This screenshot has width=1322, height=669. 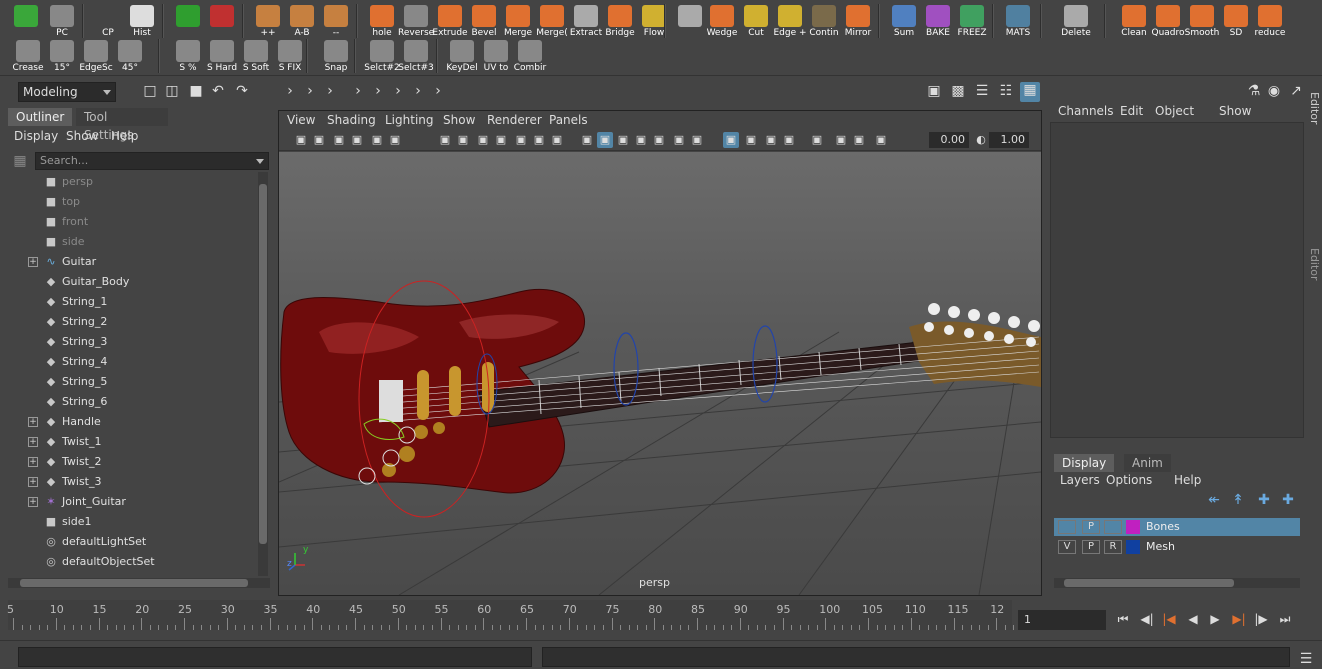 I want to click on shelf-hist-button: Hist, so click(x=142, y=21).